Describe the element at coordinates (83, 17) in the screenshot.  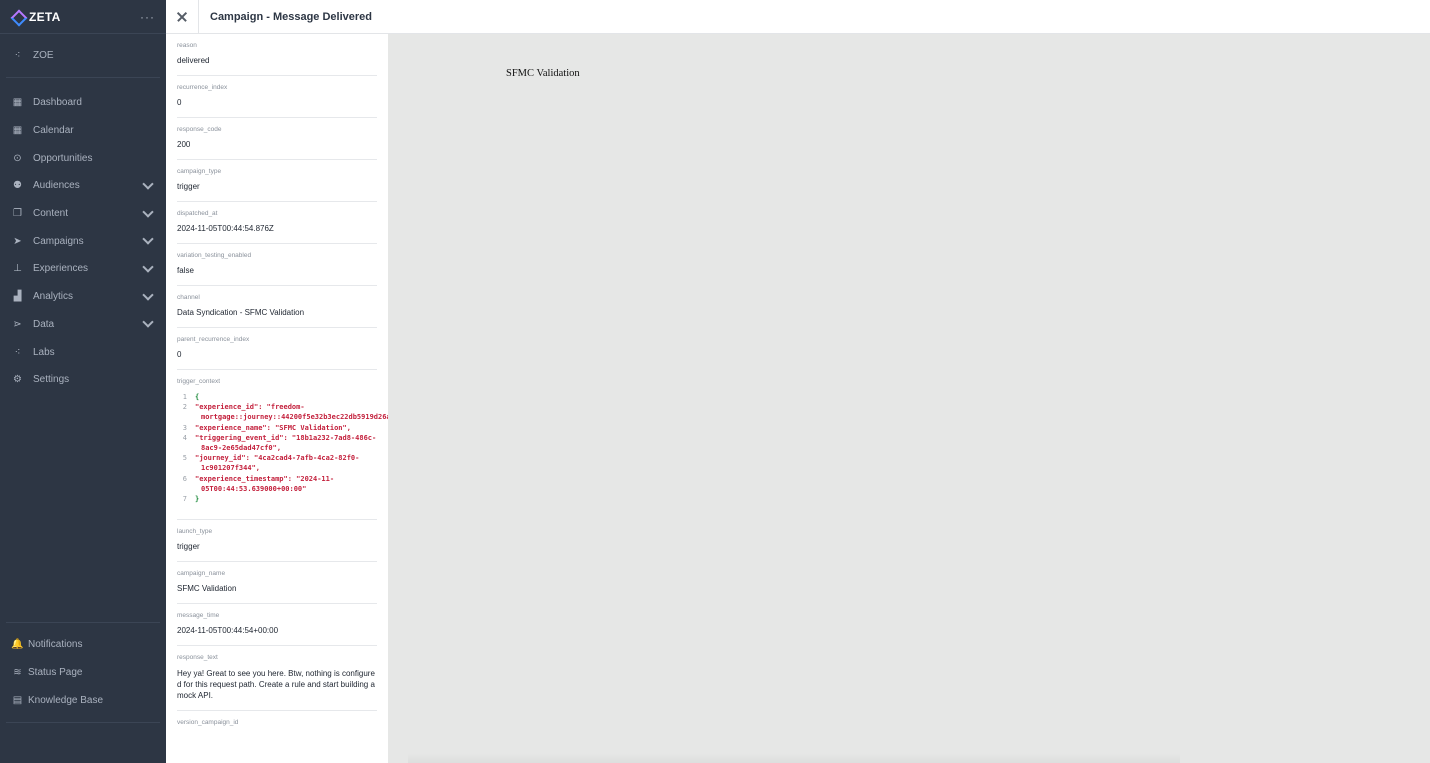
I see `brand-bar: ZETA ···` at that location.